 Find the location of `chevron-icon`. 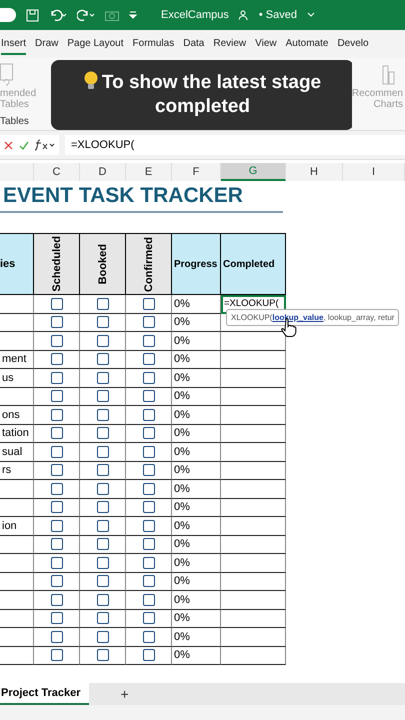

chevron-icon is located at coordinates (310, 15).